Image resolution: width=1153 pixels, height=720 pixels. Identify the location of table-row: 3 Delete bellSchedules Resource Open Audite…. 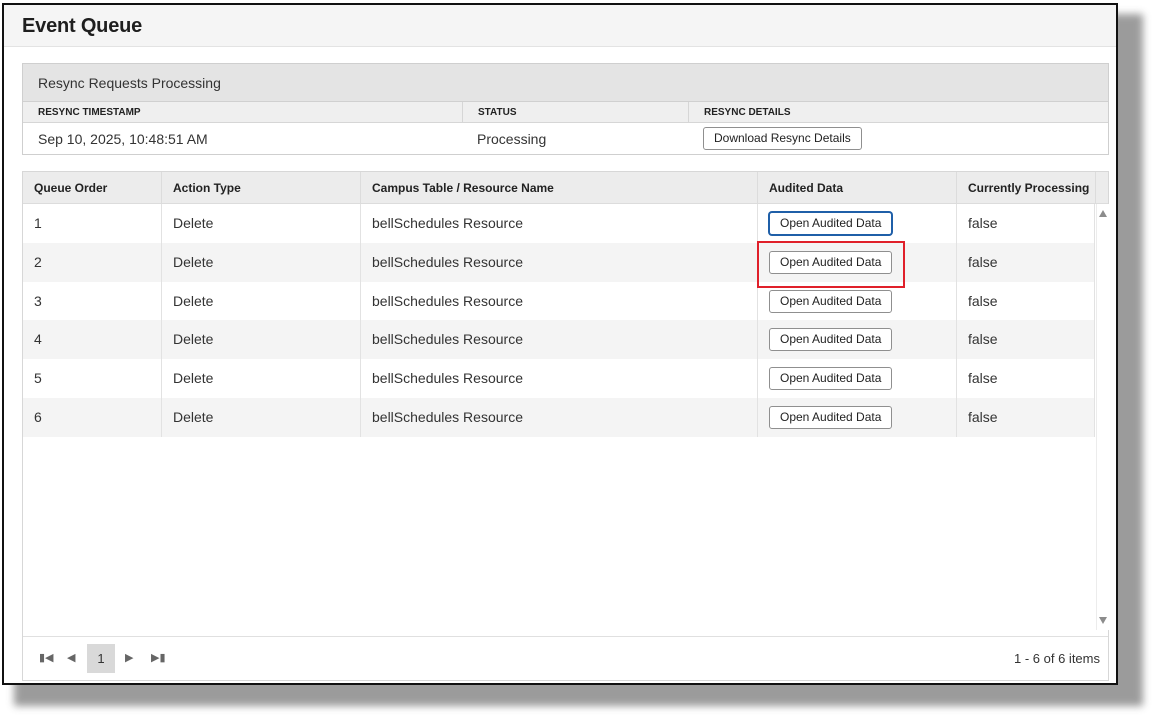
(559, 301).